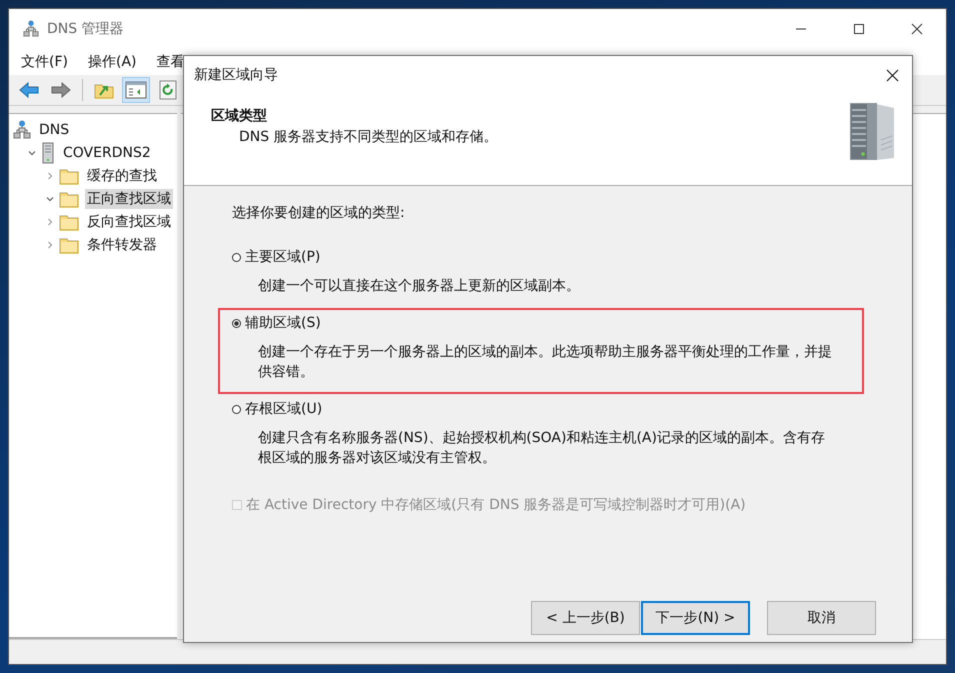  What do you see at coordinates (545, 362) in the screenshot?
I see `option-description: 创建一个存在于另一个服务器上的区域的副本。此选项帮助主服务器平衡处理的工作量，并提供容错。` at bounding box center [545, 362].